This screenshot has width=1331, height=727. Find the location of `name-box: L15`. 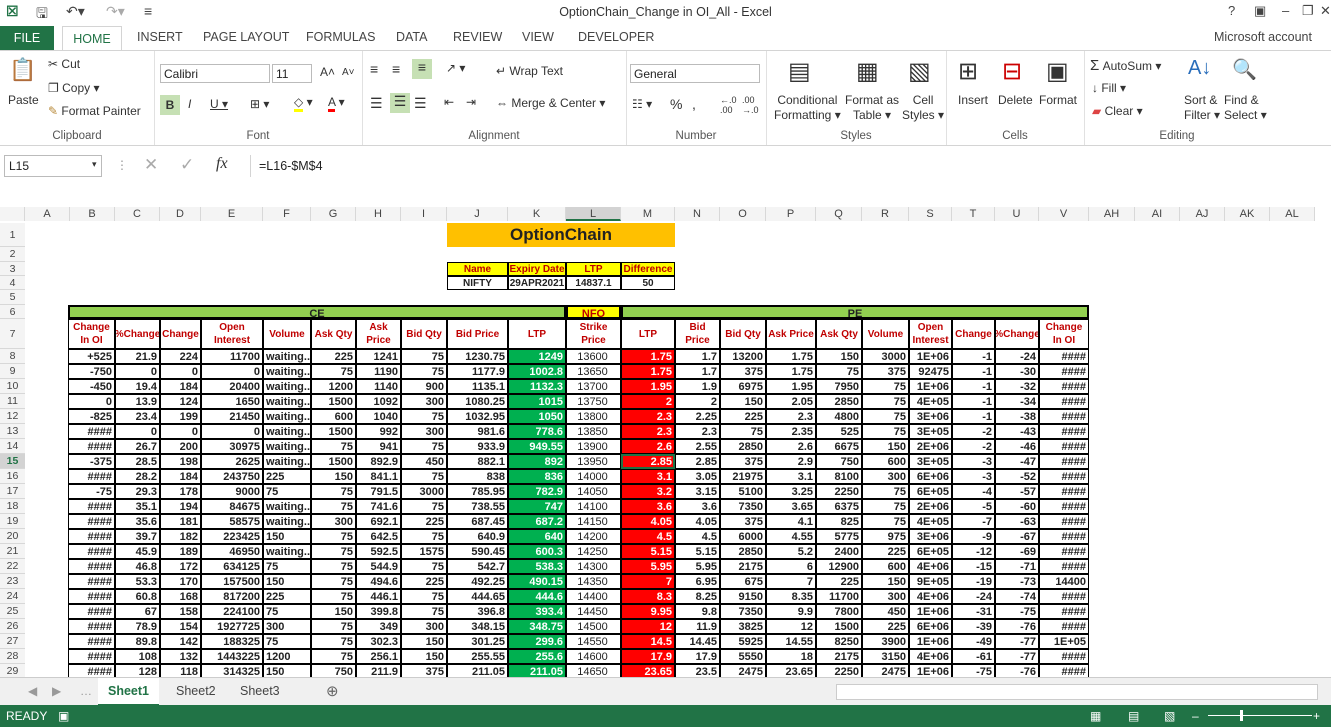

name-box: L15 is located at coordinates (53, 166).